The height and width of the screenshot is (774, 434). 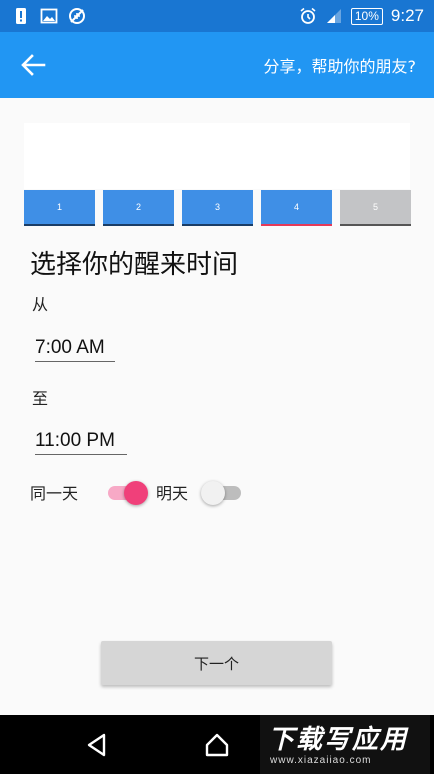 What do you see at coordinates (217, 745) in the screenshot?
I see `home-icon` at bounding box center [217, 745].